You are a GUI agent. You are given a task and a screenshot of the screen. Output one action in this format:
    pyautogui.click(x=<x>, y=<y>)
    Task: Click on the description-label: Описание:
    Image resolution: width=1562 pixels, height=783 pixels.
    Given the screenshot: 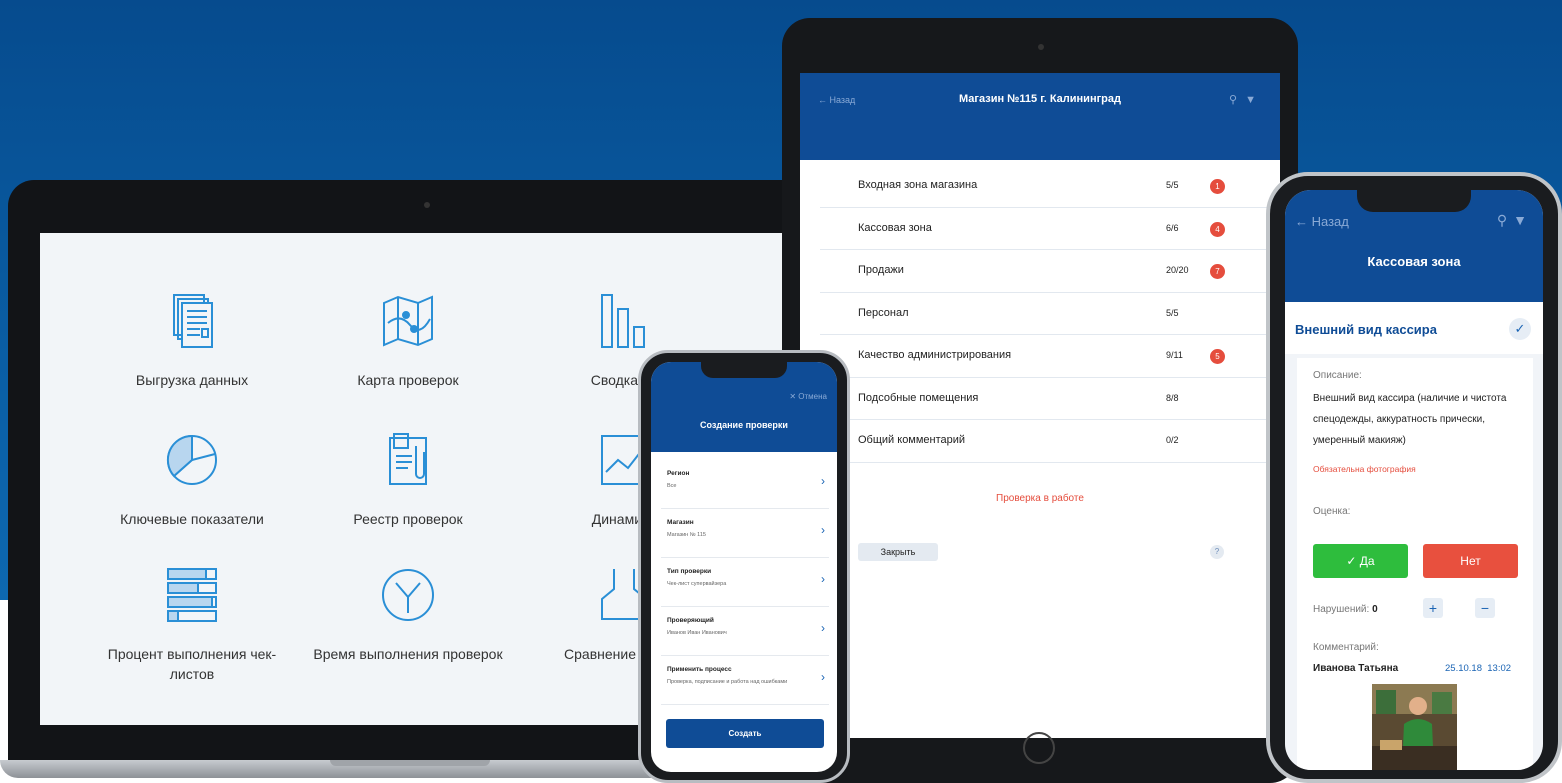 What is the action you would take?
    pyautogui.click(x=1337, y=375)
    